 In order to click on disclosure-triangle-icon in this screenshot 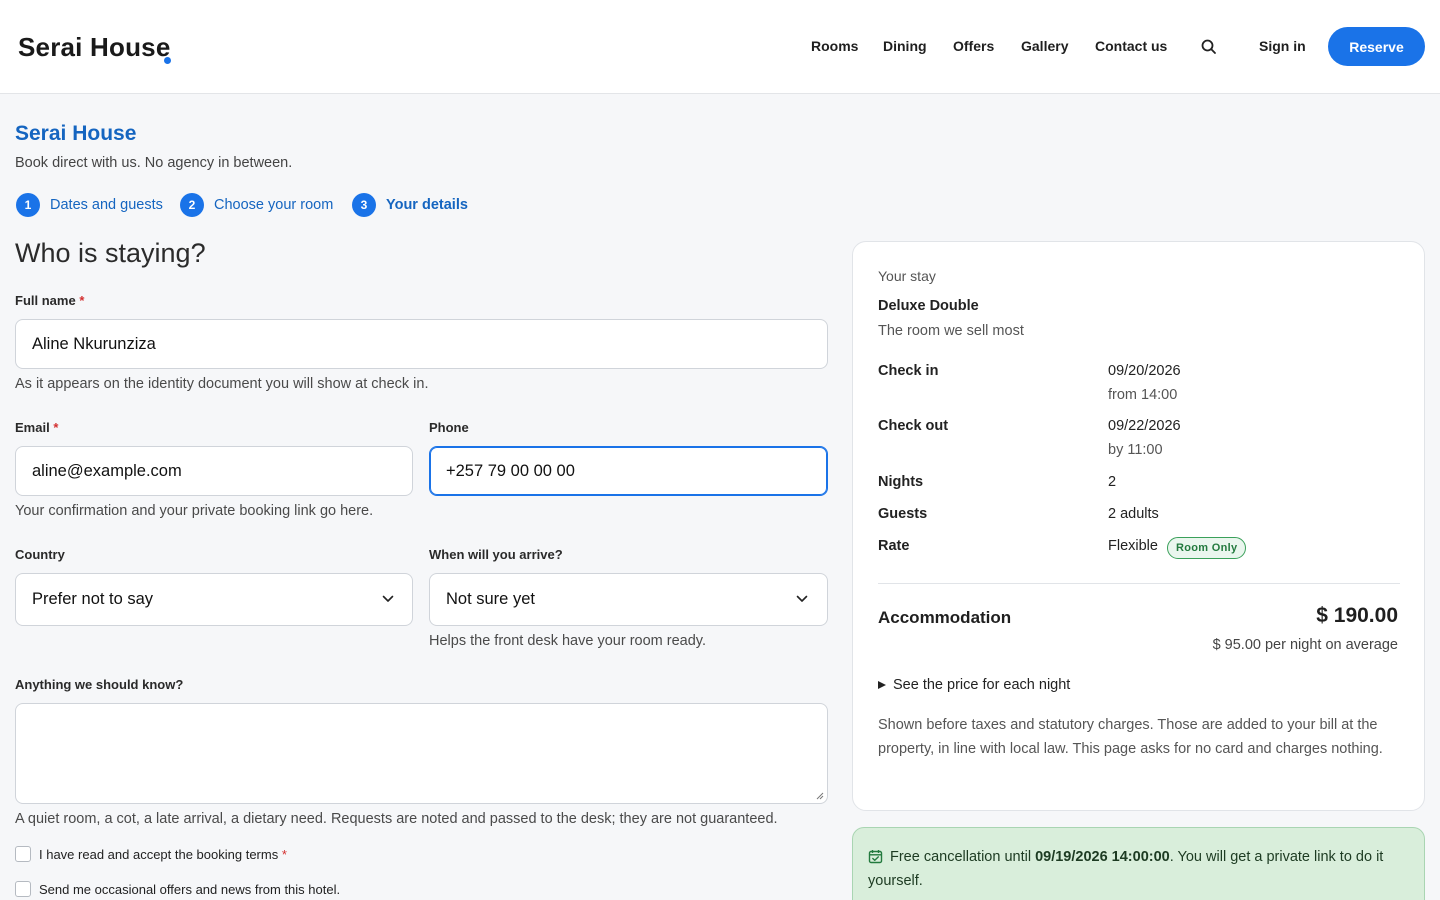, I will do `click(882, 685)`.